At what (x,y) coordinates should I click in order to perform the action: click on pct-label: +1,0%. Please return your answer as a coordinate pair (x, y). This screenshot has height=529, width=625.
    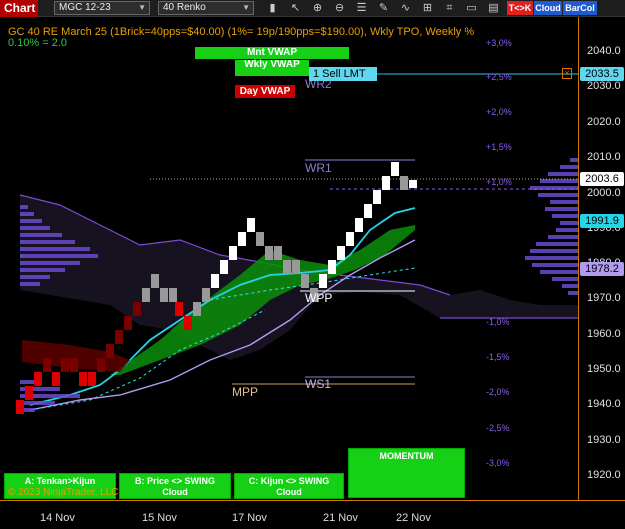
    Looking at the image, I should click on (499, 182).